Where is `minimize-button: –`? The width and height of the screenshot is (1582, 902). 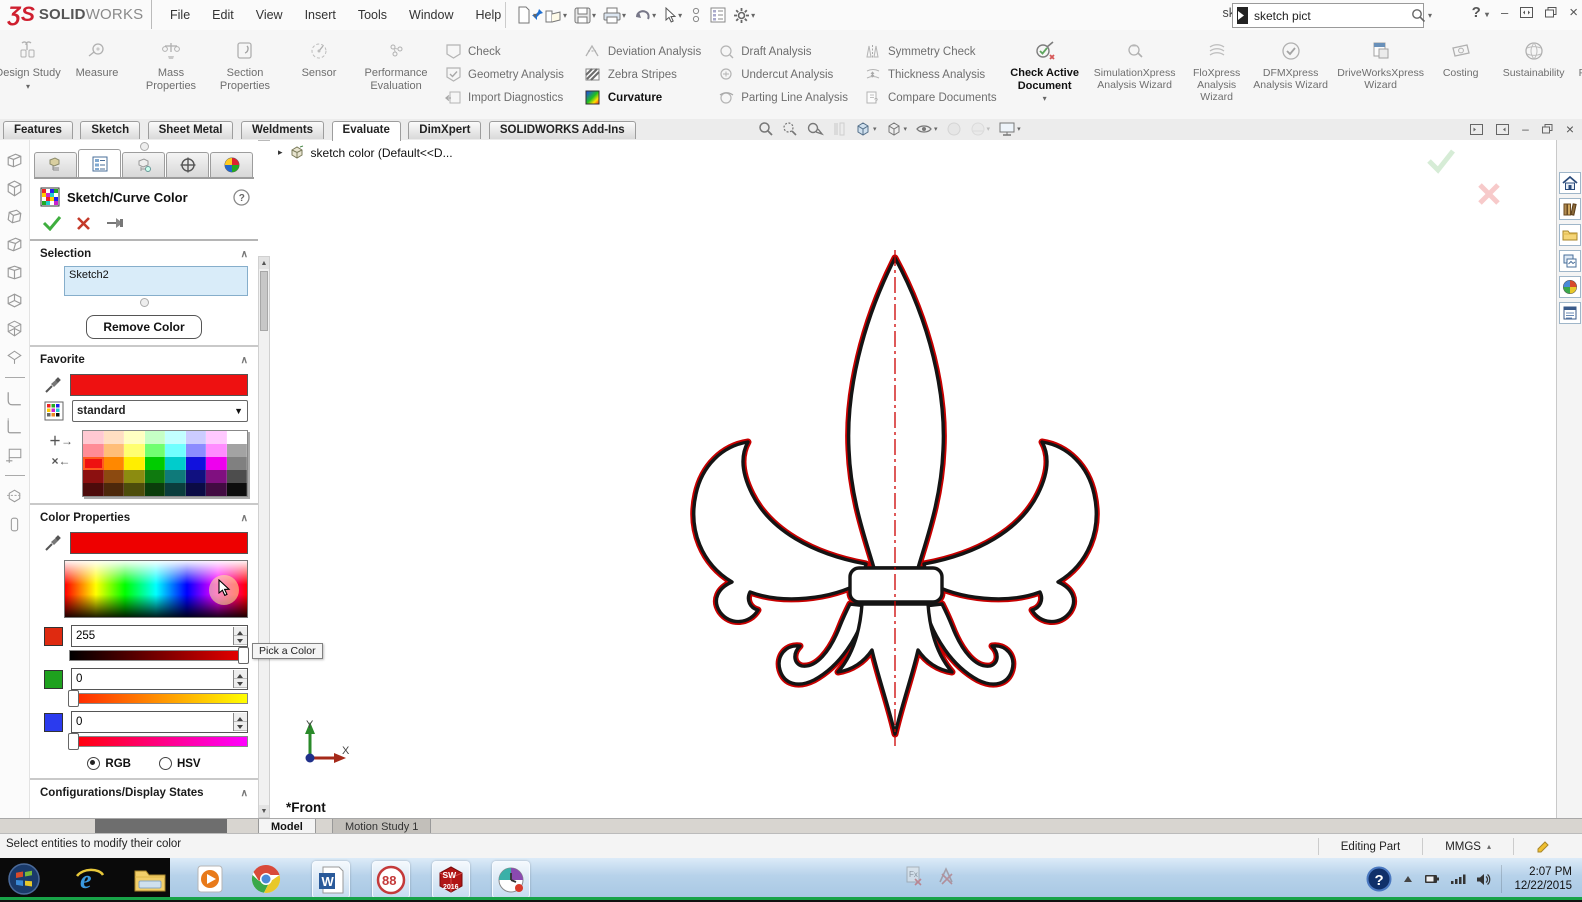 minimize-button: – is located at coordinates (1504, 12).